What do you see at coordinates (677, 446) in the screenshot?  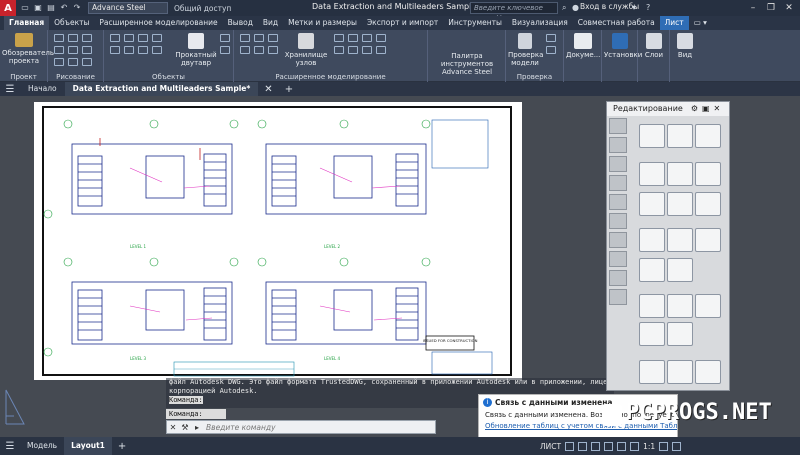 I see `customize-status-icon` at bounding box center [677, 446].